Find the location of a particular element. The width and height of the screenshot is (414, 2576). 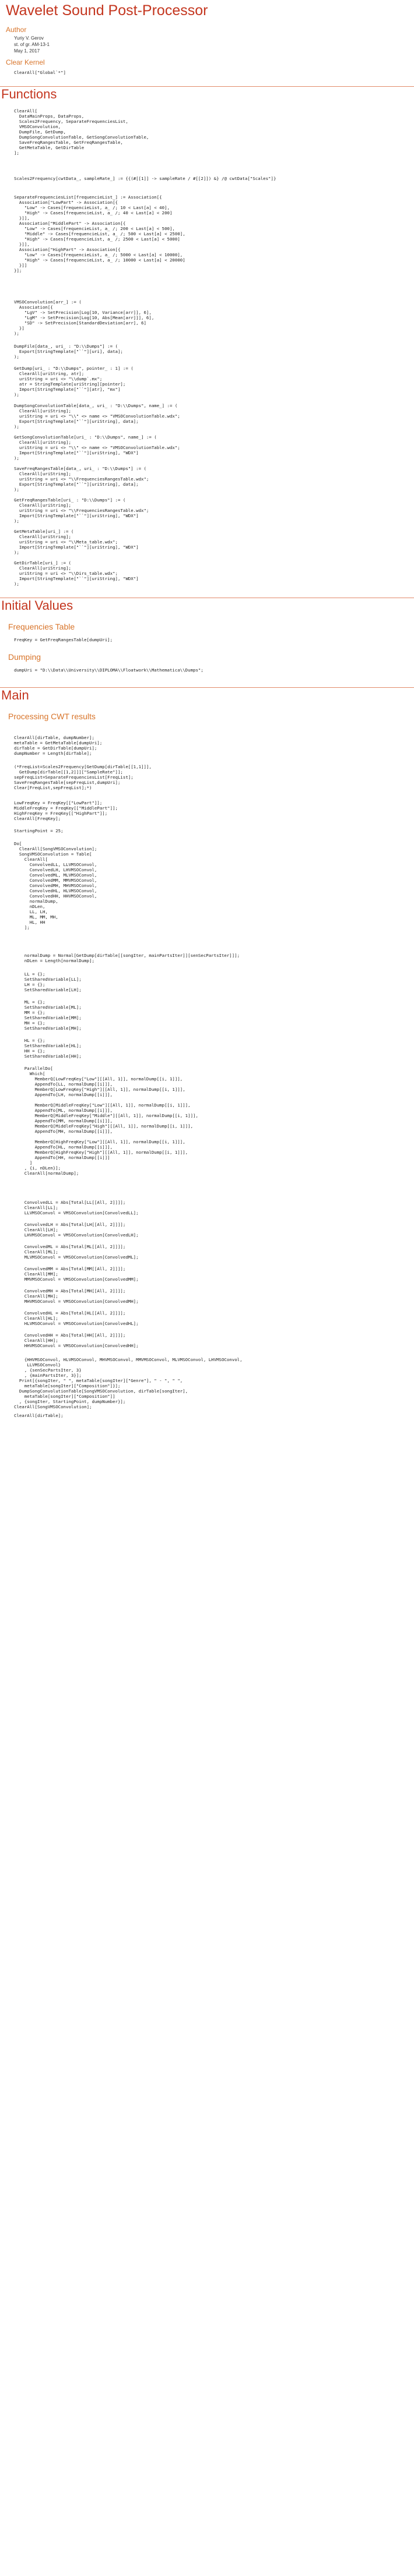

main-cell-startingpoint: StartingPoint = 25; is located at coordinates (207, 830).